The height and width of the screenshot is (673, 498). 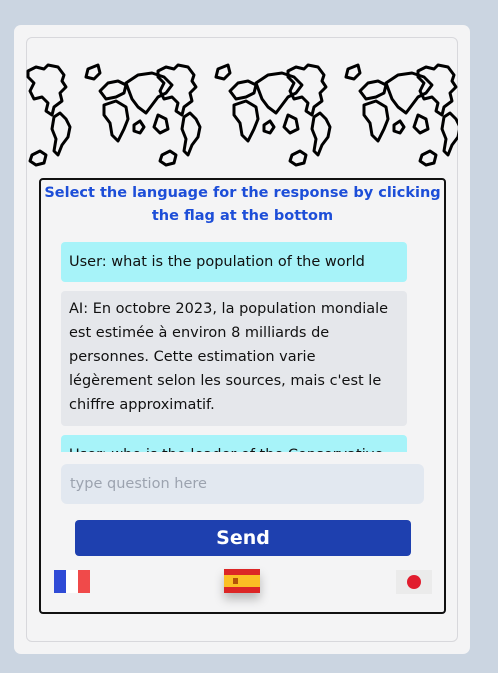 I want to click on instruction-line-2: the flag at the bottom, so click(x=242, y=216).